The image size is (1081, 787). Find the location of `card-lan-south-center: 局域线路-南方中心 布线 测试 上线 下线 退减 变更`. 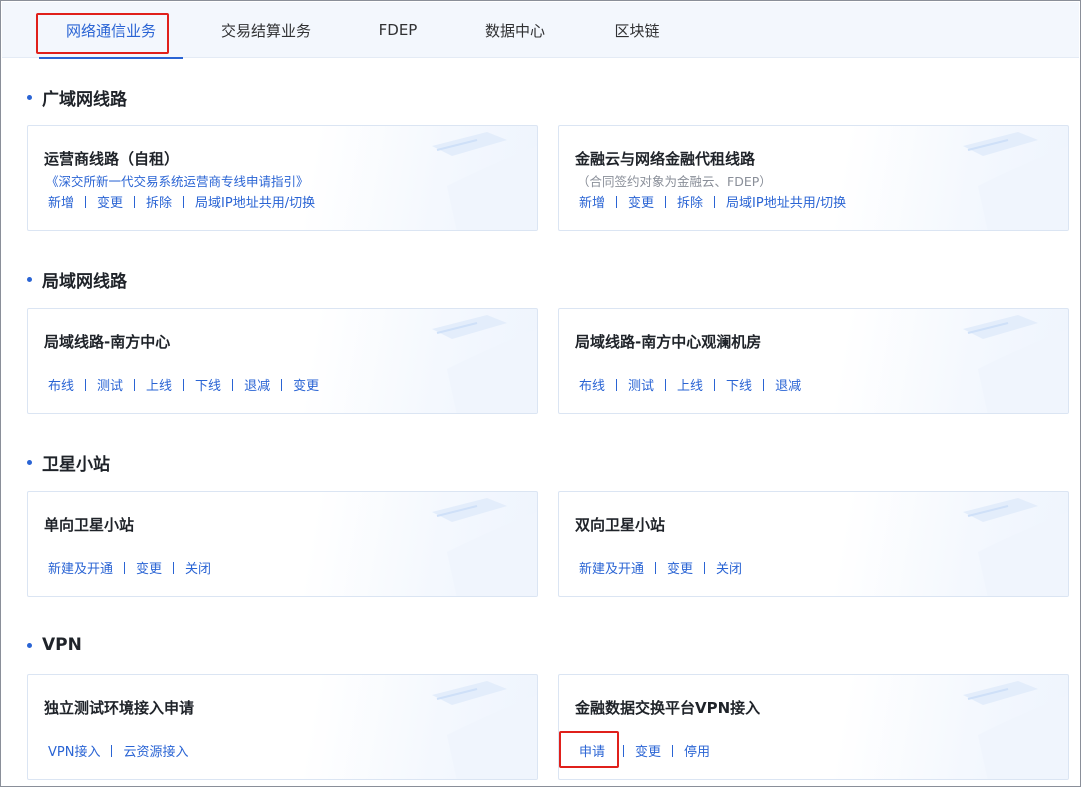

card-lan-south-center: 局域线路-南方中心 布线 测试 上线 下线 退减 变更 is located at coordinates (282, 361).